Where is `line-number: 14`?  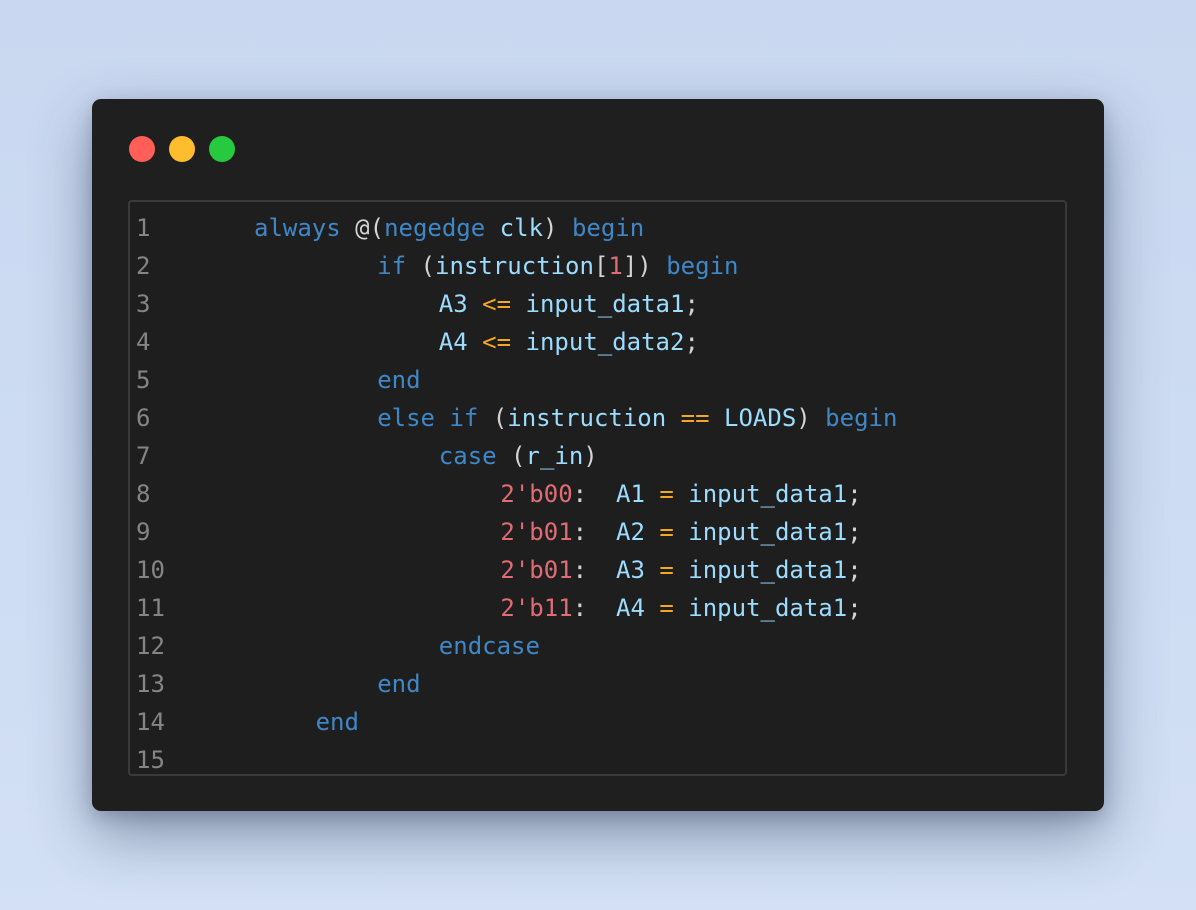 line-number: 14 is located at coordinates (150, 722).